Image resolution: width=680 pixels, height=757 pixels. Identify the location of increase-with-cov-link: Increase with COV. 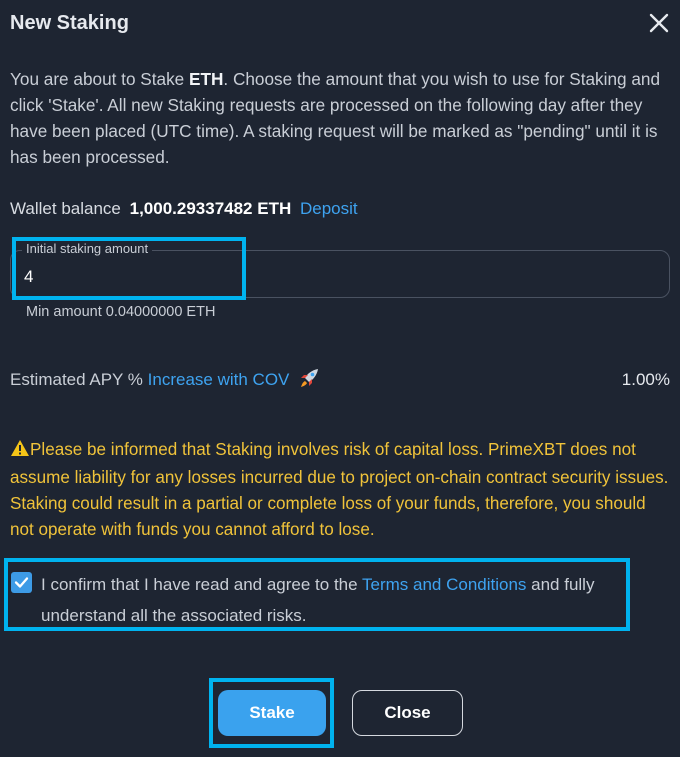
(219, 379).